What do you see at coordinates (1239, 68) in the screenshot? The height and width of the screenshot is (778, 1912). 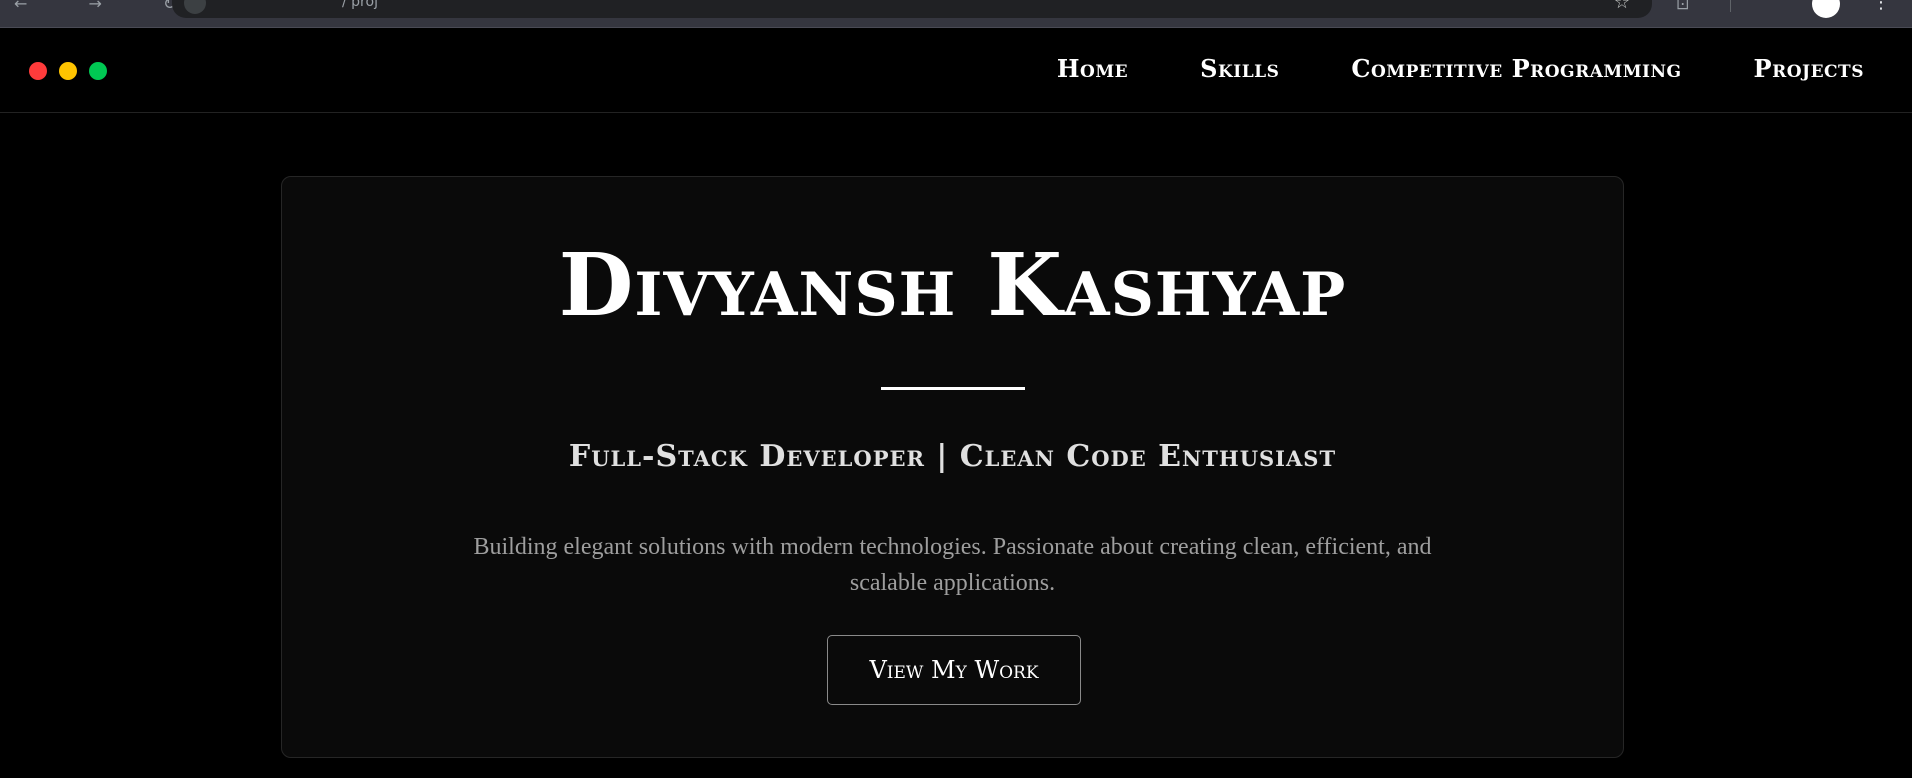 I see `nav-skills: Skills` at bounding box center [1239, 68].